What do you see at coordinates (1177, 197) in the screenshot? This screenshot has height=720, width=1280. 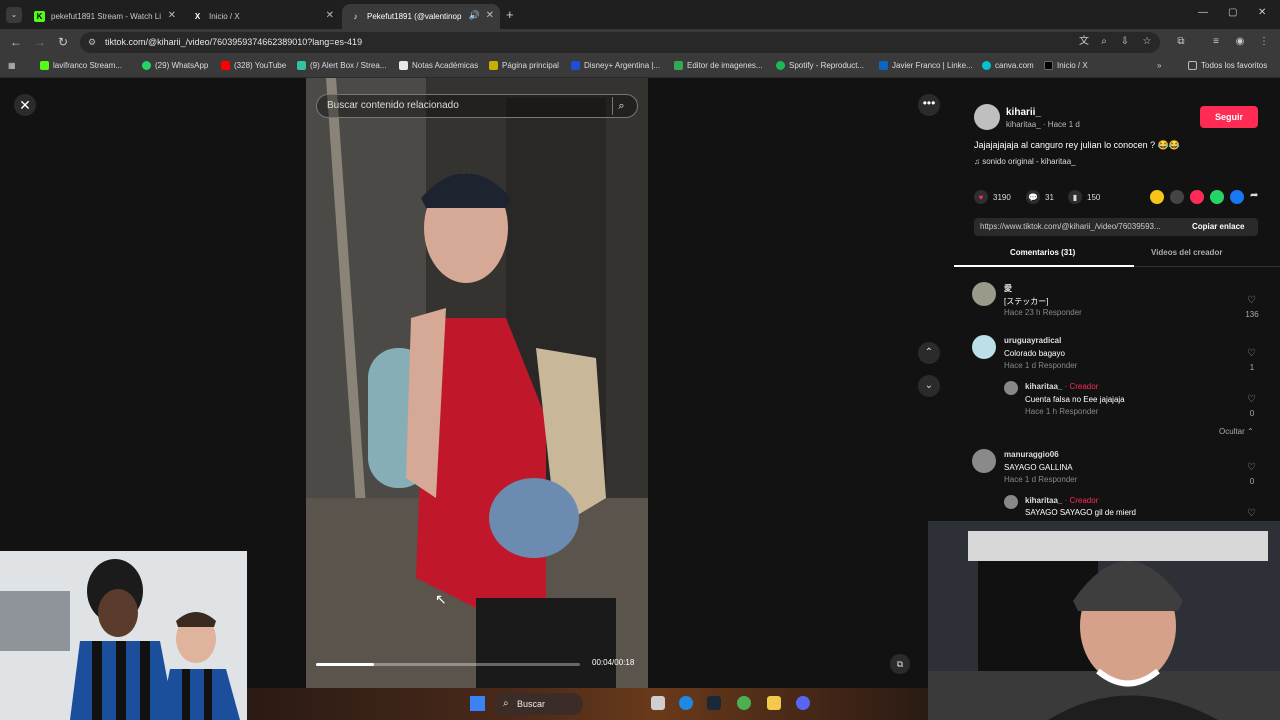 I see `embed-icon` at bounding box center [1177, 197].